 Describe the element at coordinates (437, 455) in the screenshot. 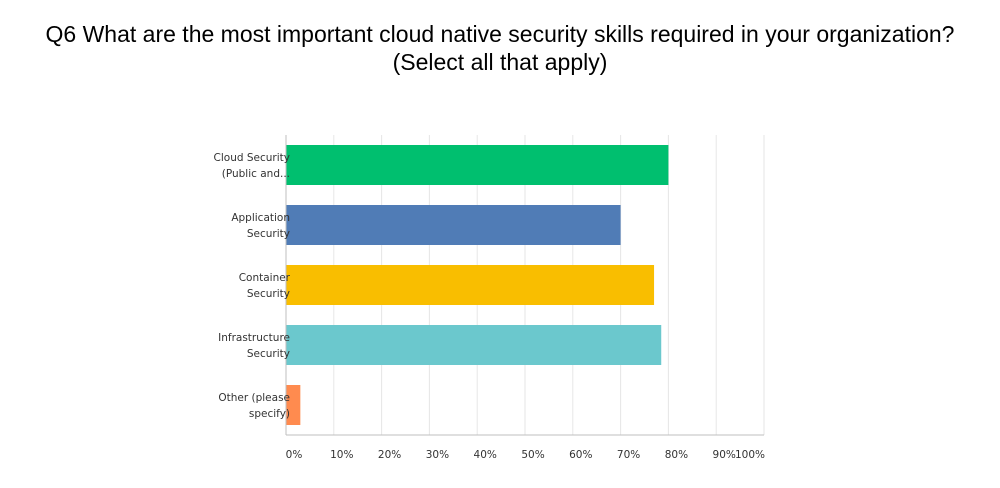

I see `x-tick-label: 30%` at that location.